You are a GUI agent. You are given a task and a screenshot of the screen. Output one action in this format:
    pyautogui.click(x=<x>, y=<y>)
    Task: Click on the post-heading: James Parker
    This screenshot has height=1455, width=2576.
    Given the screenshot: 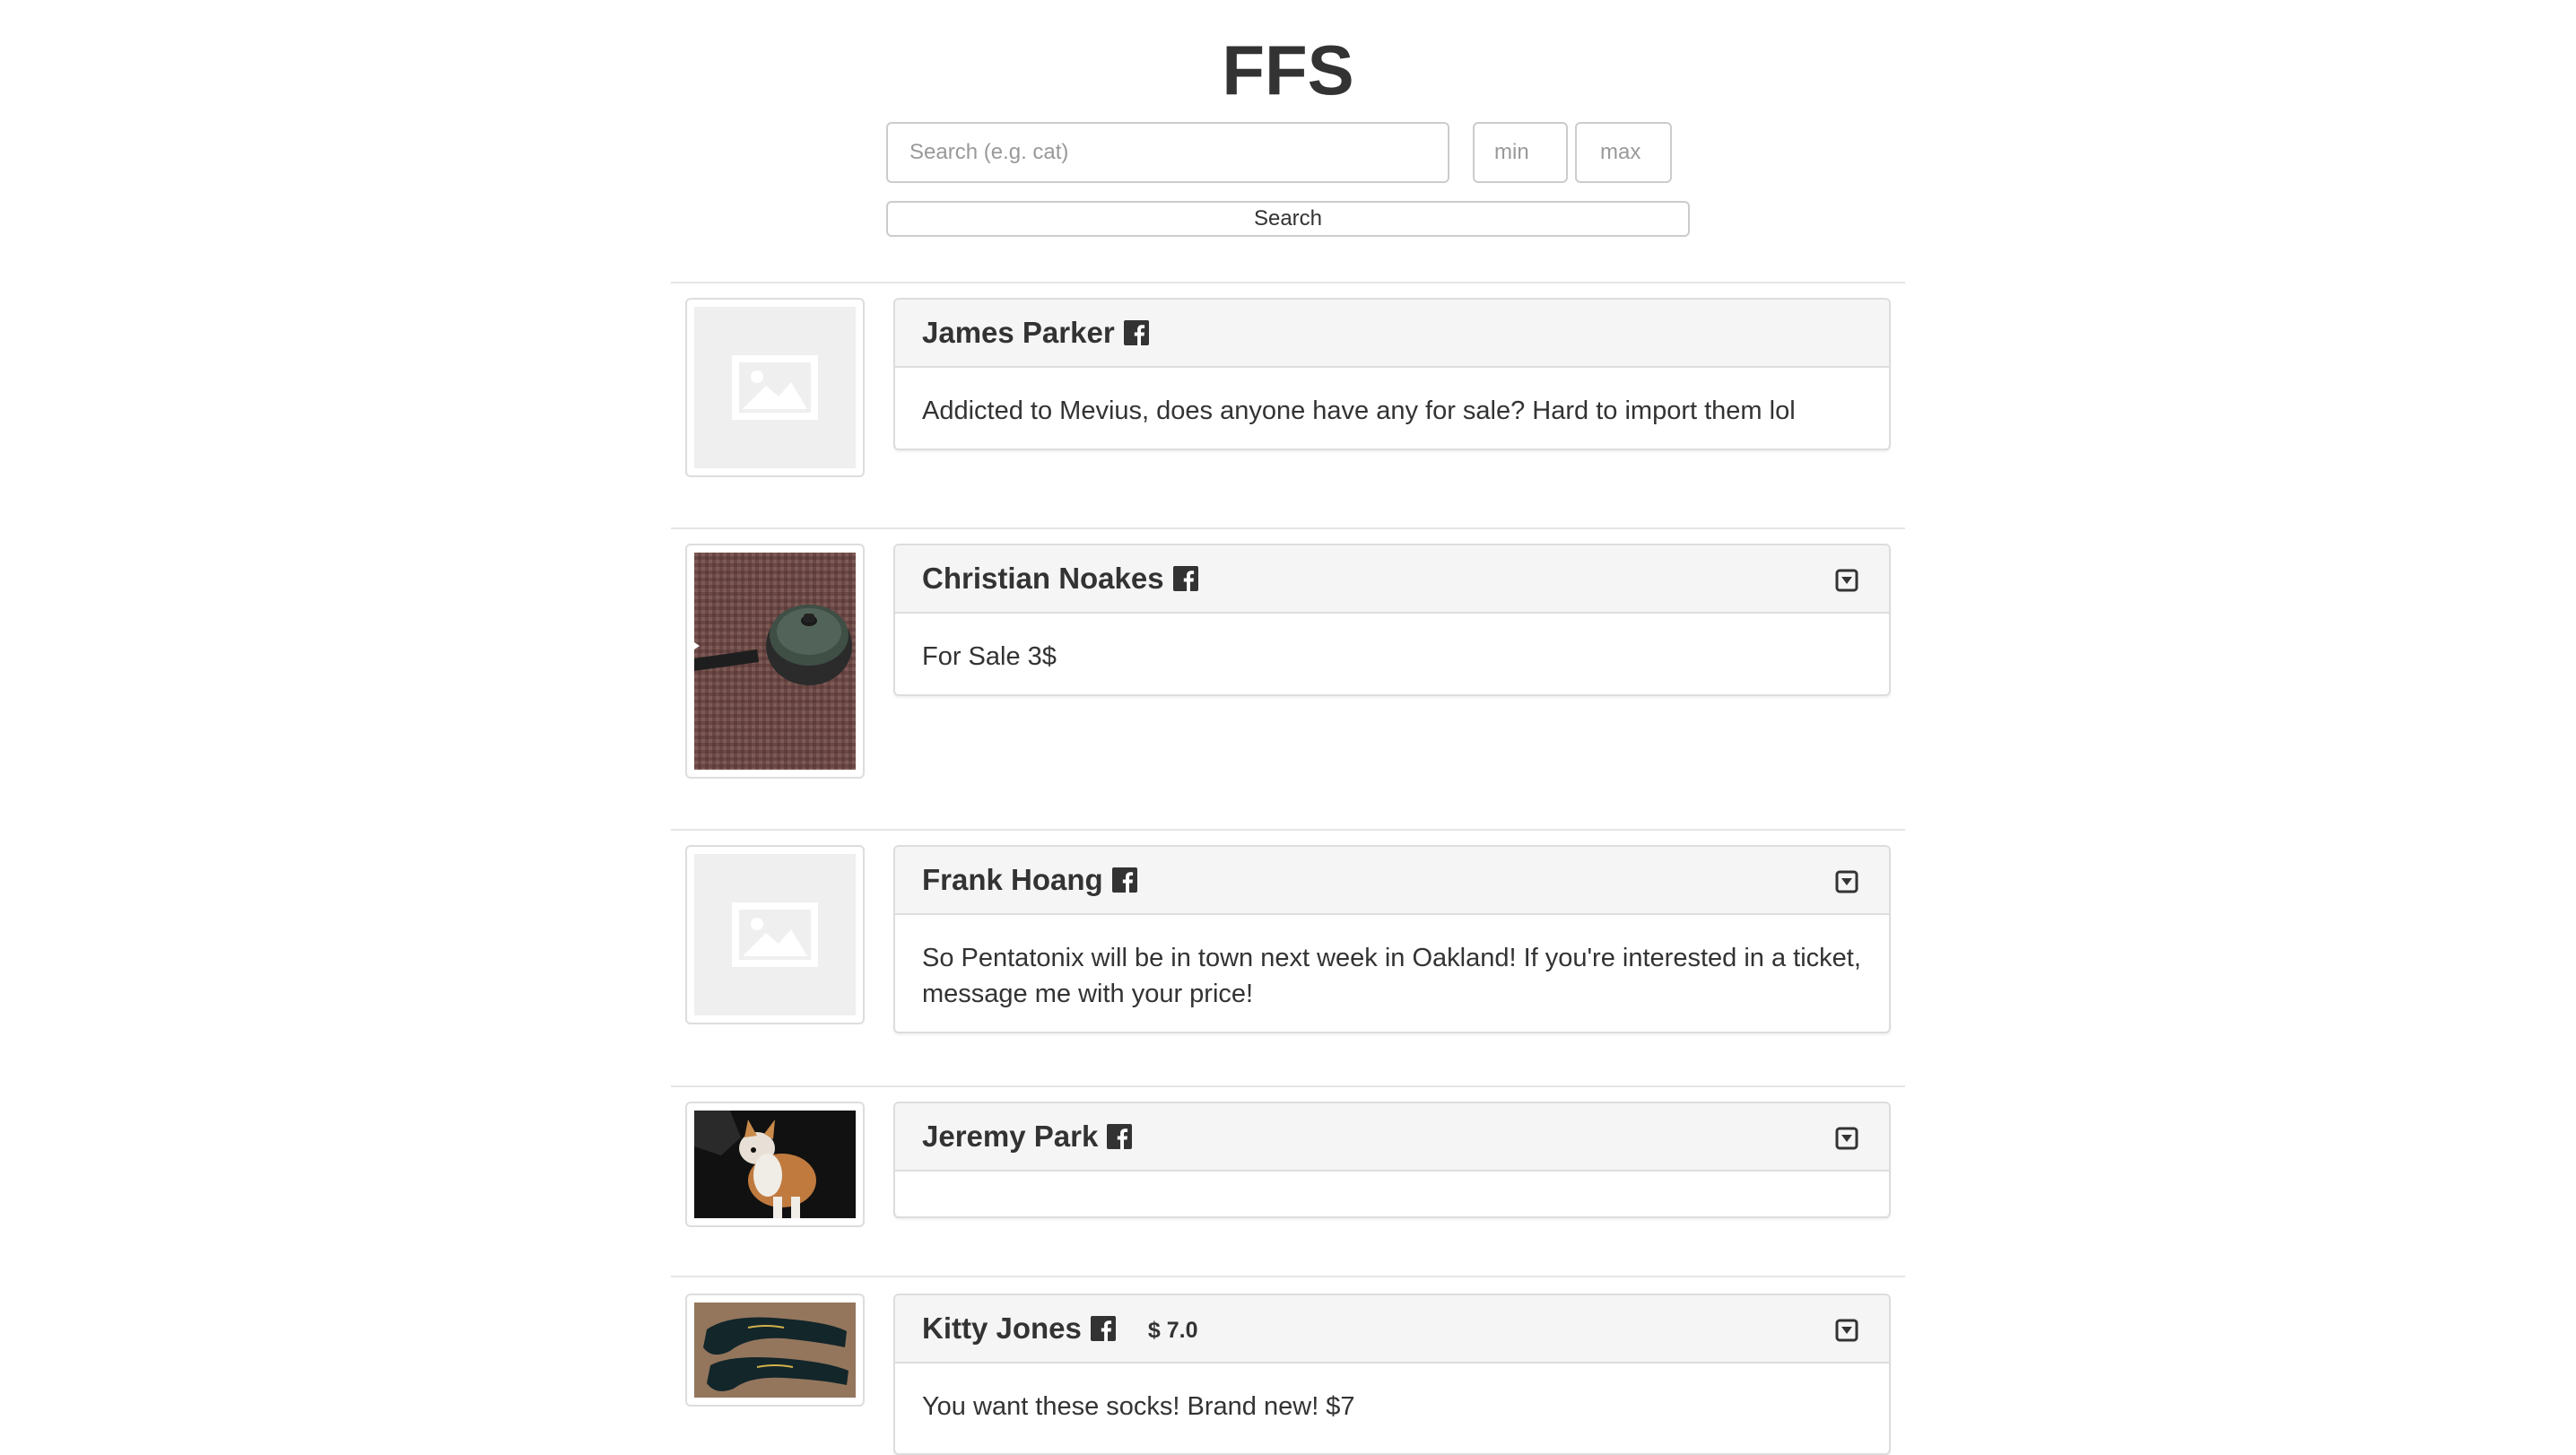 What is the action you would take?
    pyautogui.click(x=1392, y=334)
    